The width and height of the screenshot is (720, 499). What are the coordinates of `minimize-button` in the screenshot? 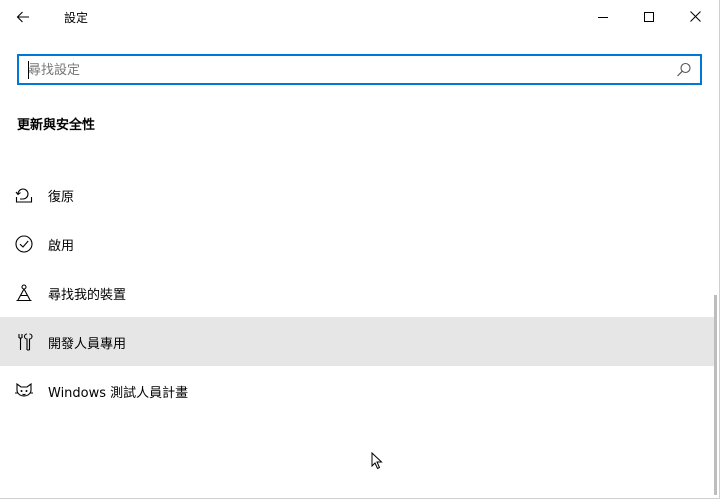 It's located at (603, 16).